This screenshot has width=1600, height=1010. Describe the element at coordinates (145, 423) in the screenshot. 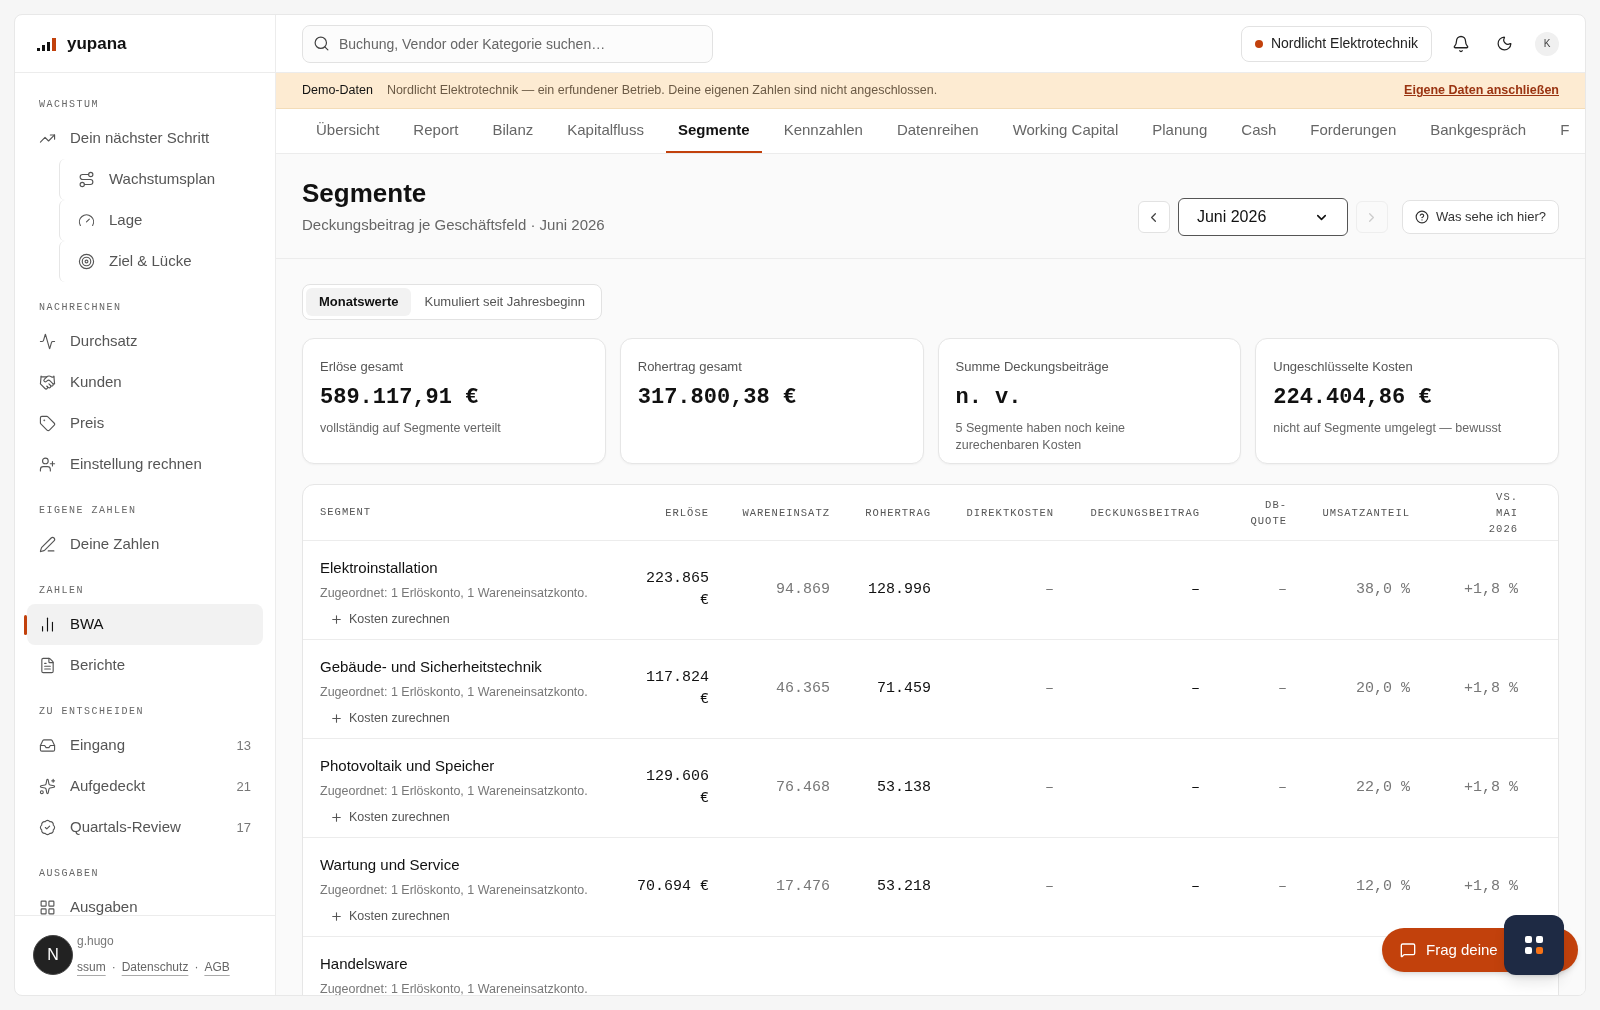

I see `nav-item: Preis` at that location.